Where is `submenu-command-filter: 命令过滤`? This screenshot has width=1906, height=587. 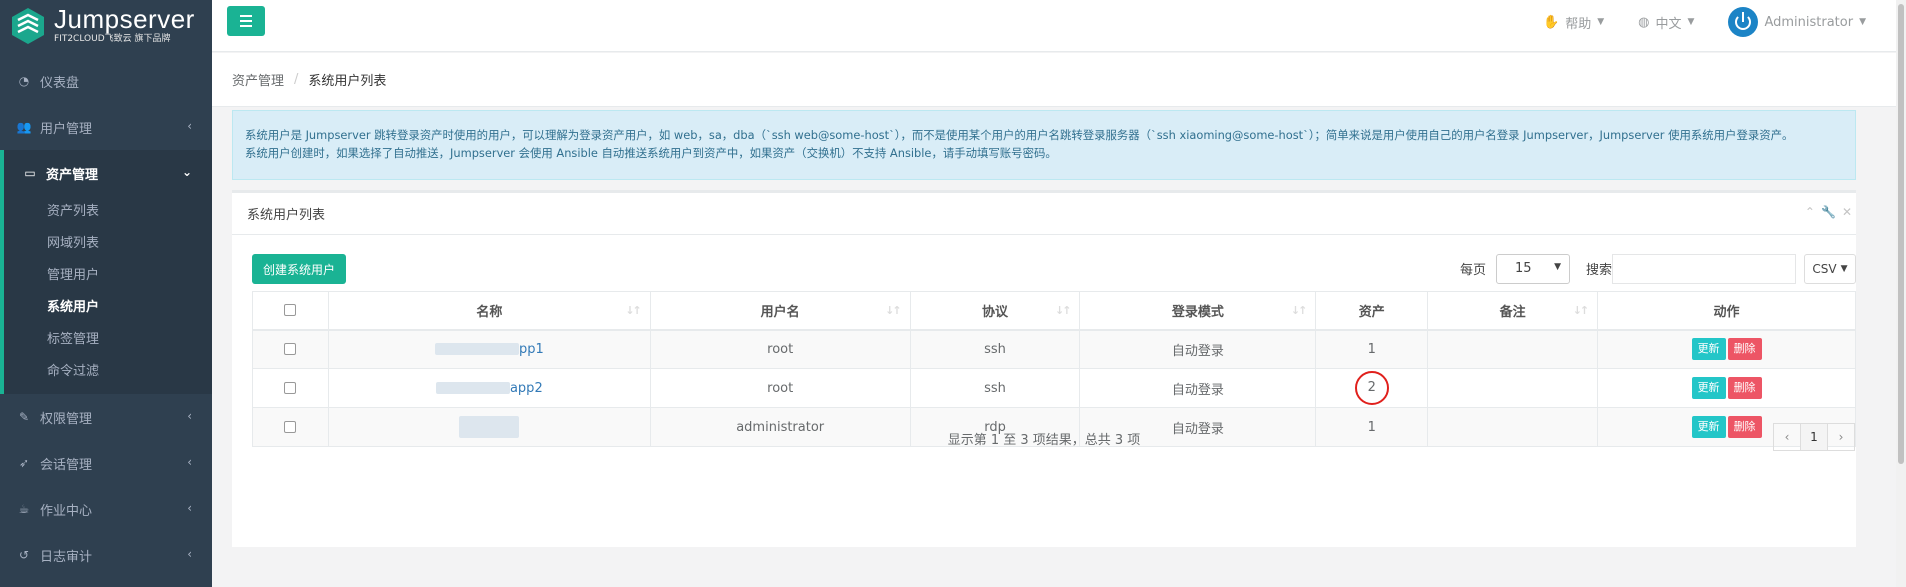
submenu-command-filter: 命令过滤 is located at coordinates (108, 372).